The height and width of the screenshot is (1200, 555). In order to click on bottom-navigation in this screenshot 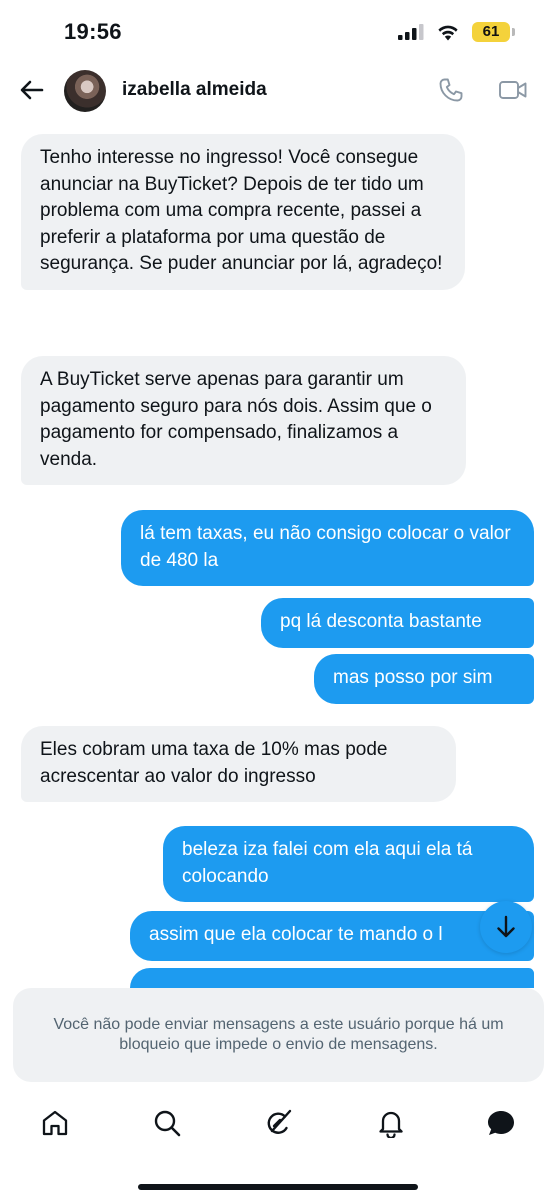, I will do `click(277, 1126)`.